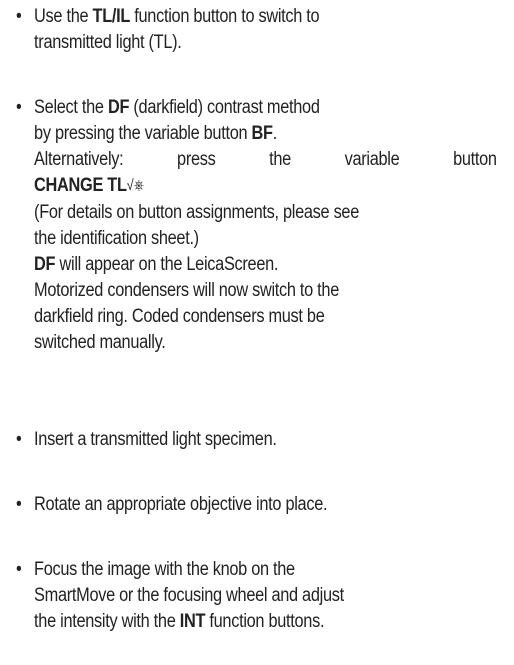  Describe the element at coordinates (116, 238) in the screenshot. I see `text-line: the identification sheet.)` at that location.